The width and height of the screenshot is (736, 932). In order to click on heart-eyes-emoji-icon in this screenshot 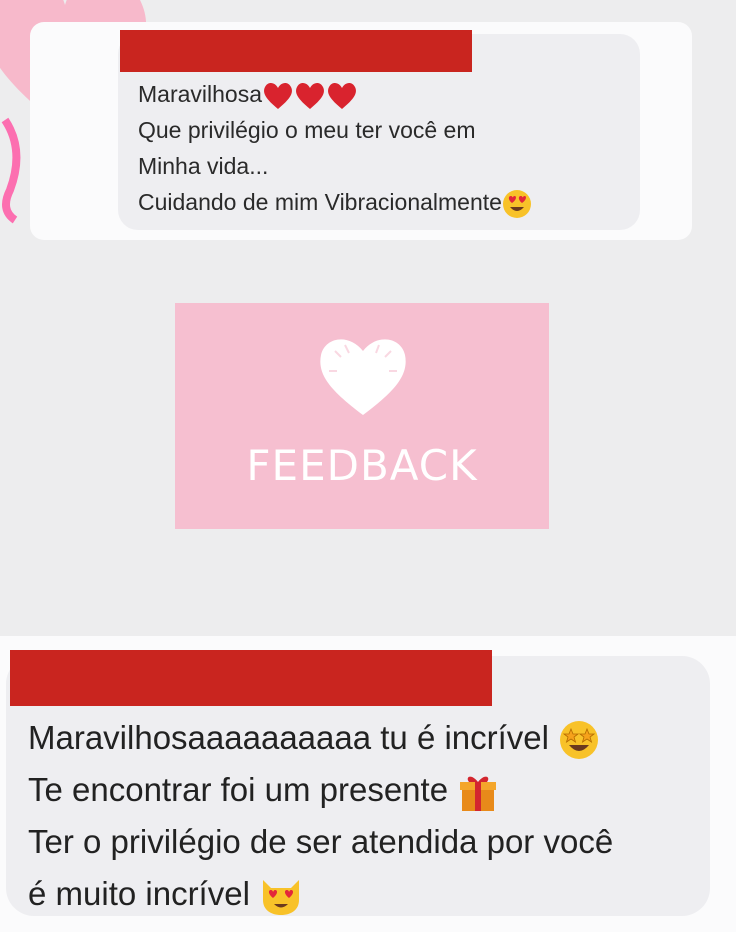, I will do `click(516, 203)`.